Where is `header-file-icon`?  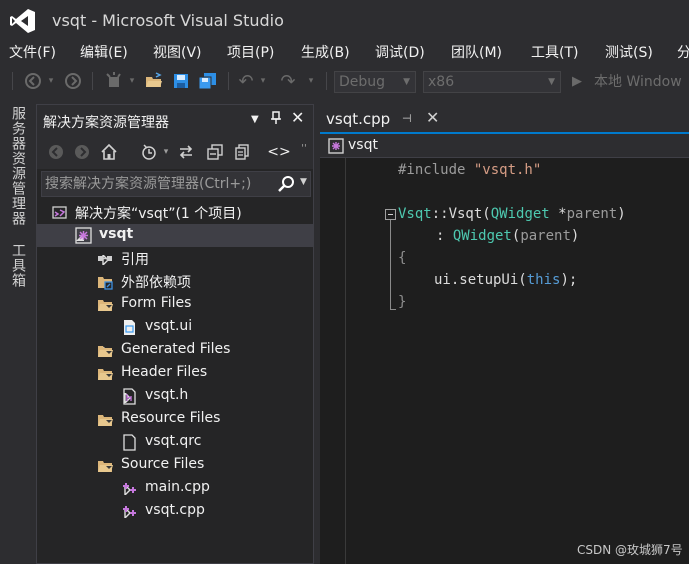 header-file-icon is located at coordinates (129, 396).